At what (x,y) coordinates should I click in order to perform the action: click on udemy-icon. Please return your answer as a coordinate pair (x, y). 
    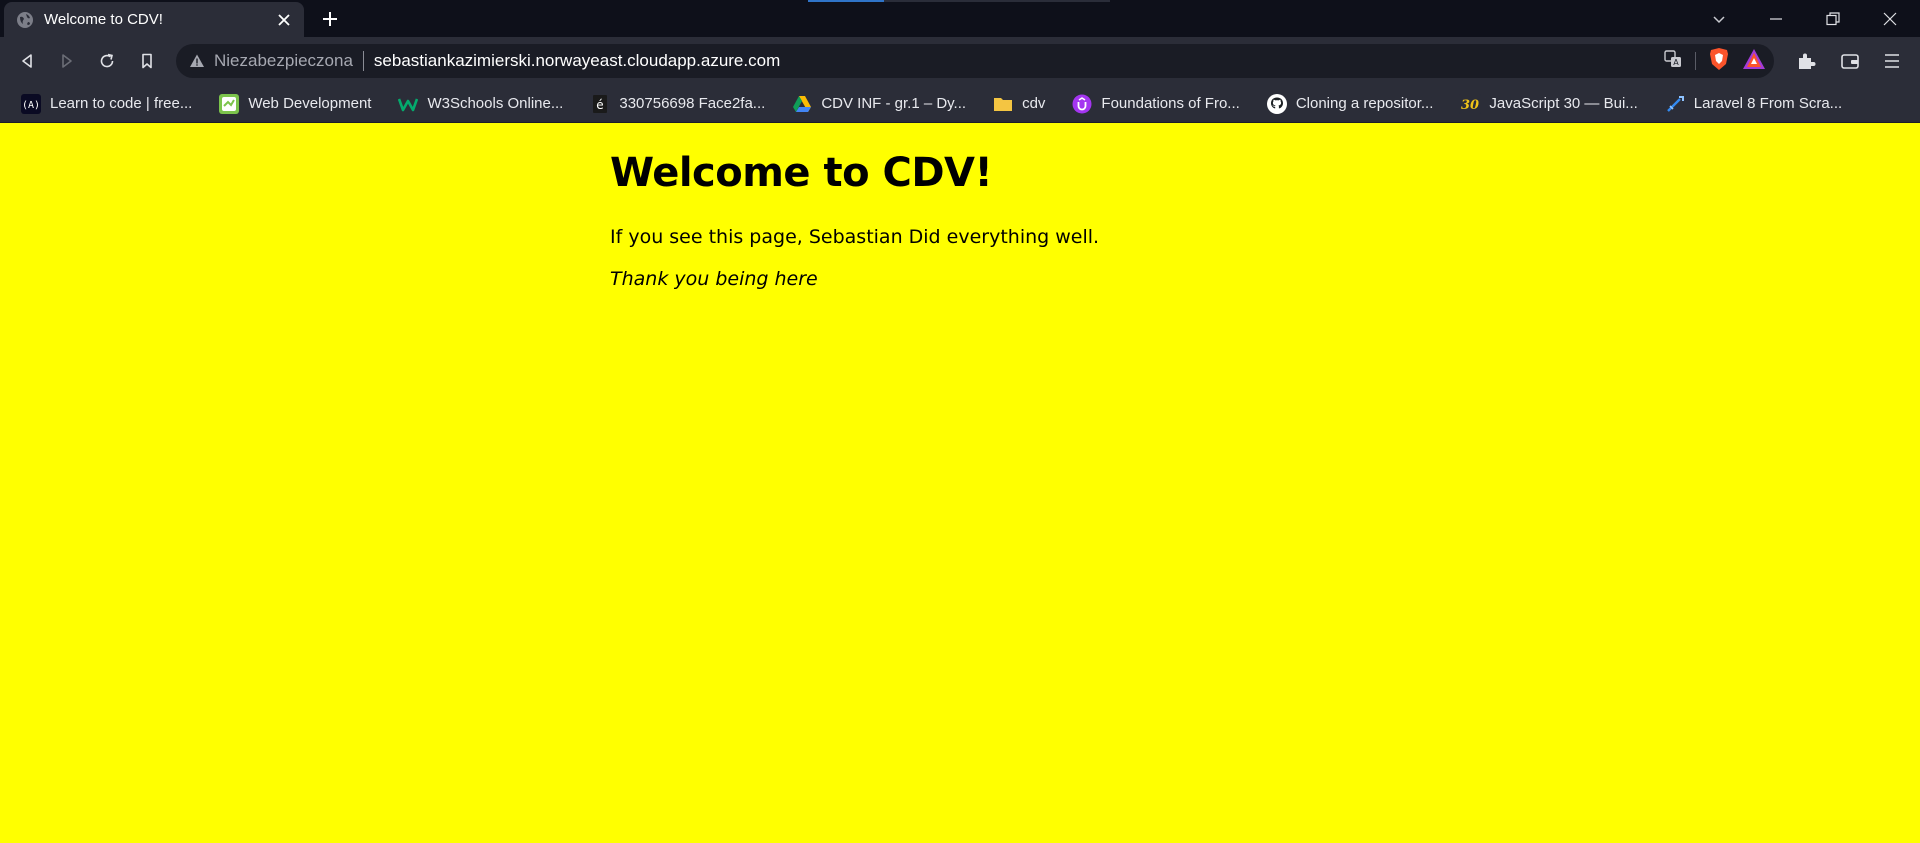
    Looking at the image, I should click on (1082, 104).